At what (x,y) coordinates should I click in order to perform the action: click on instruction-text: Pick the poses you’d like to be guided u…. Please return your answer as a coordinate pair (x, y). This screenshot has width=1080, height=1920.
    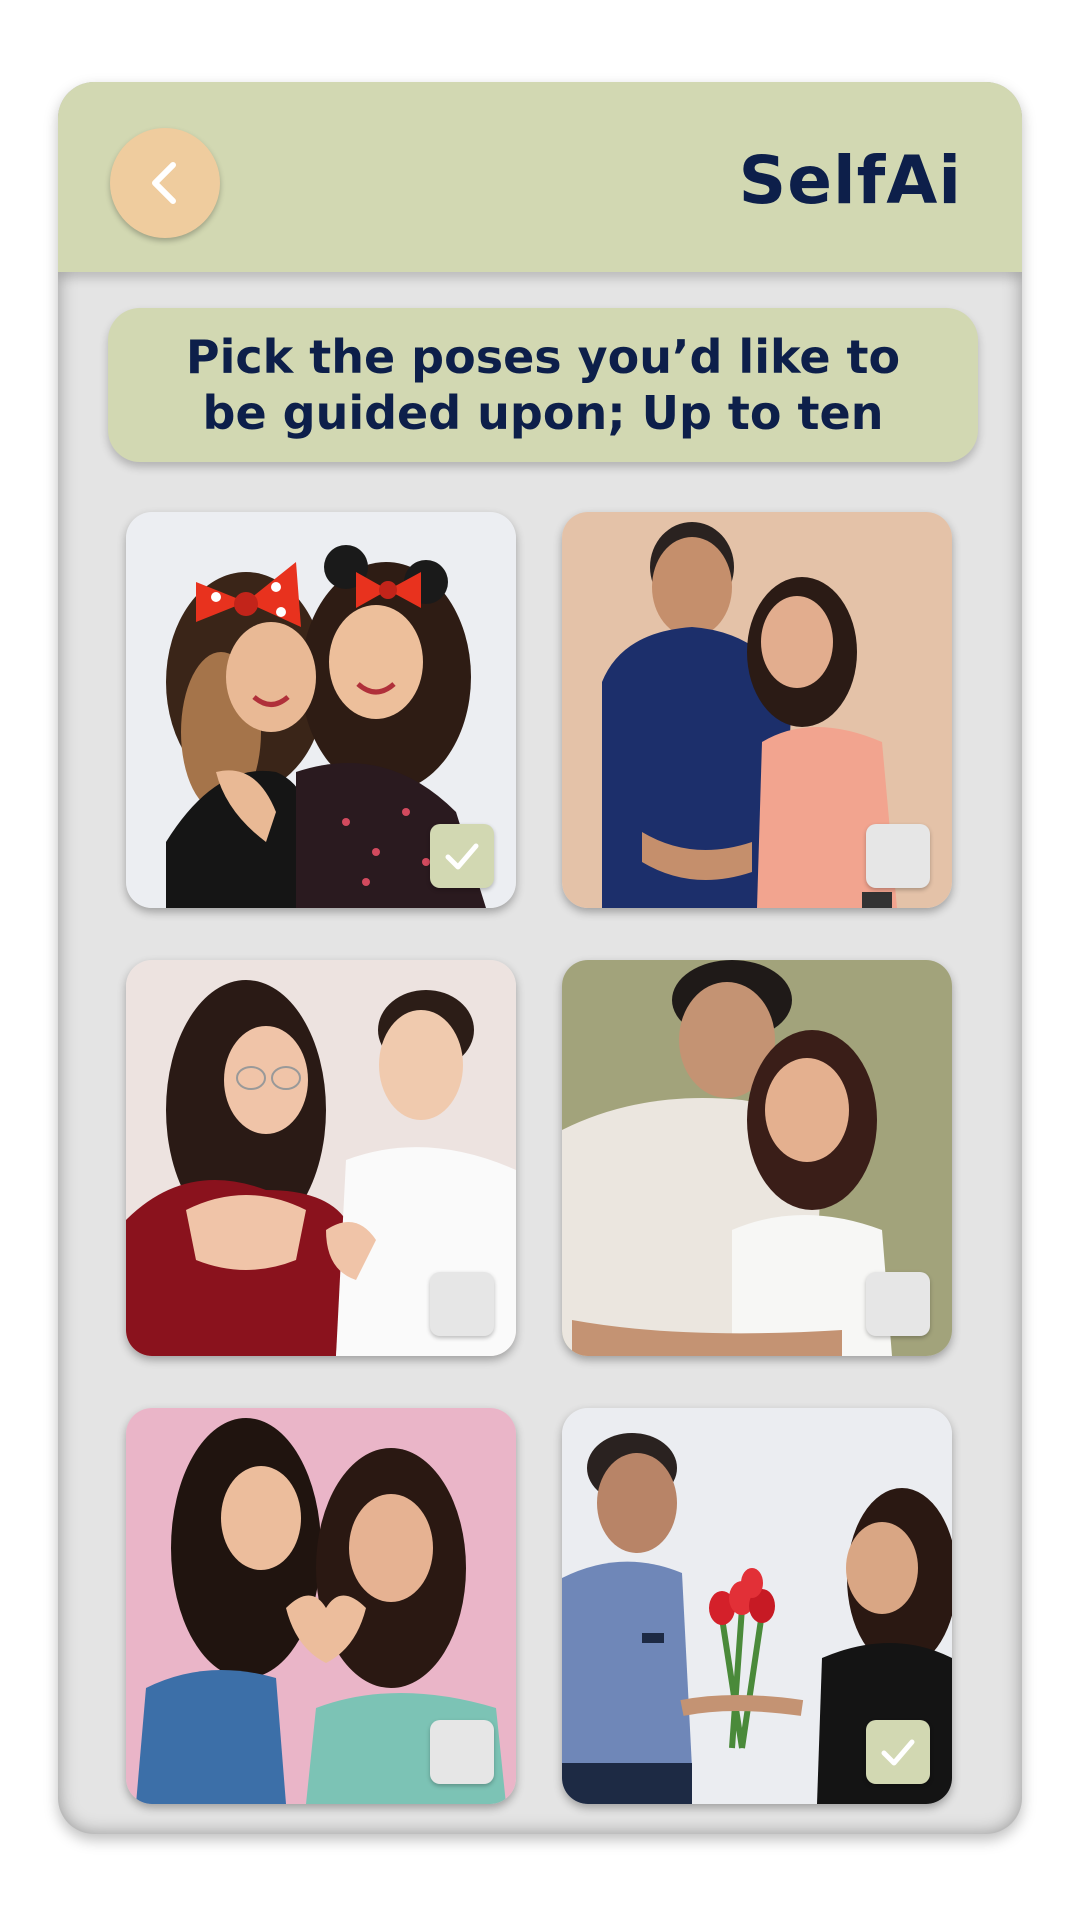
    Looking at the image, I should click on (543, 385).